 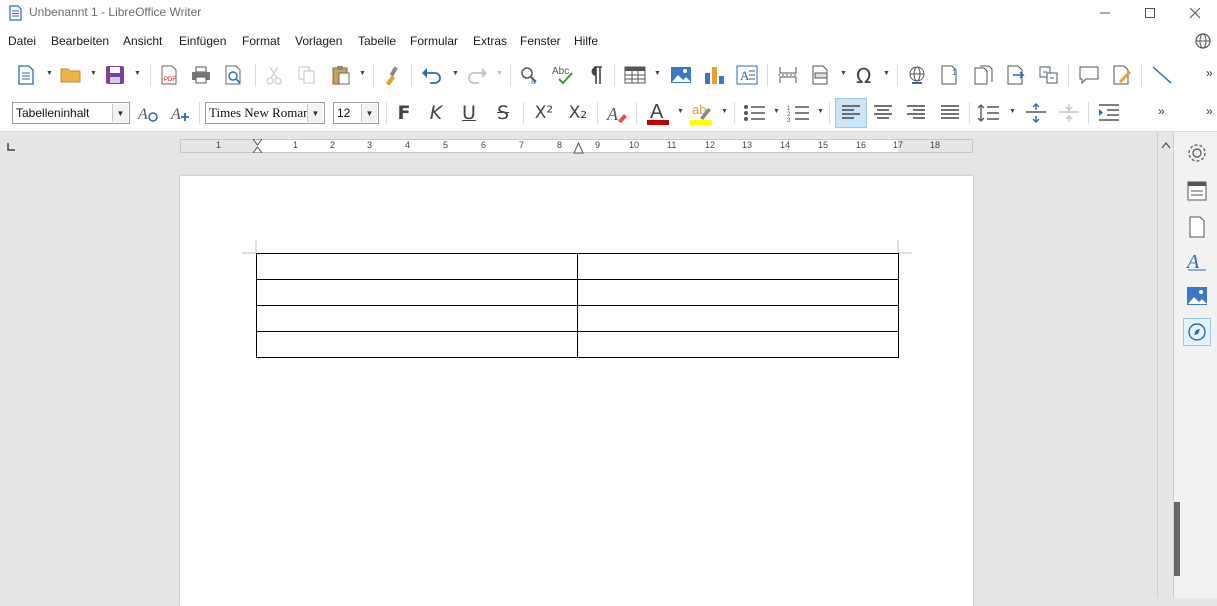 I want to click on menu-formular: Formular, so click(x=434, y=41).